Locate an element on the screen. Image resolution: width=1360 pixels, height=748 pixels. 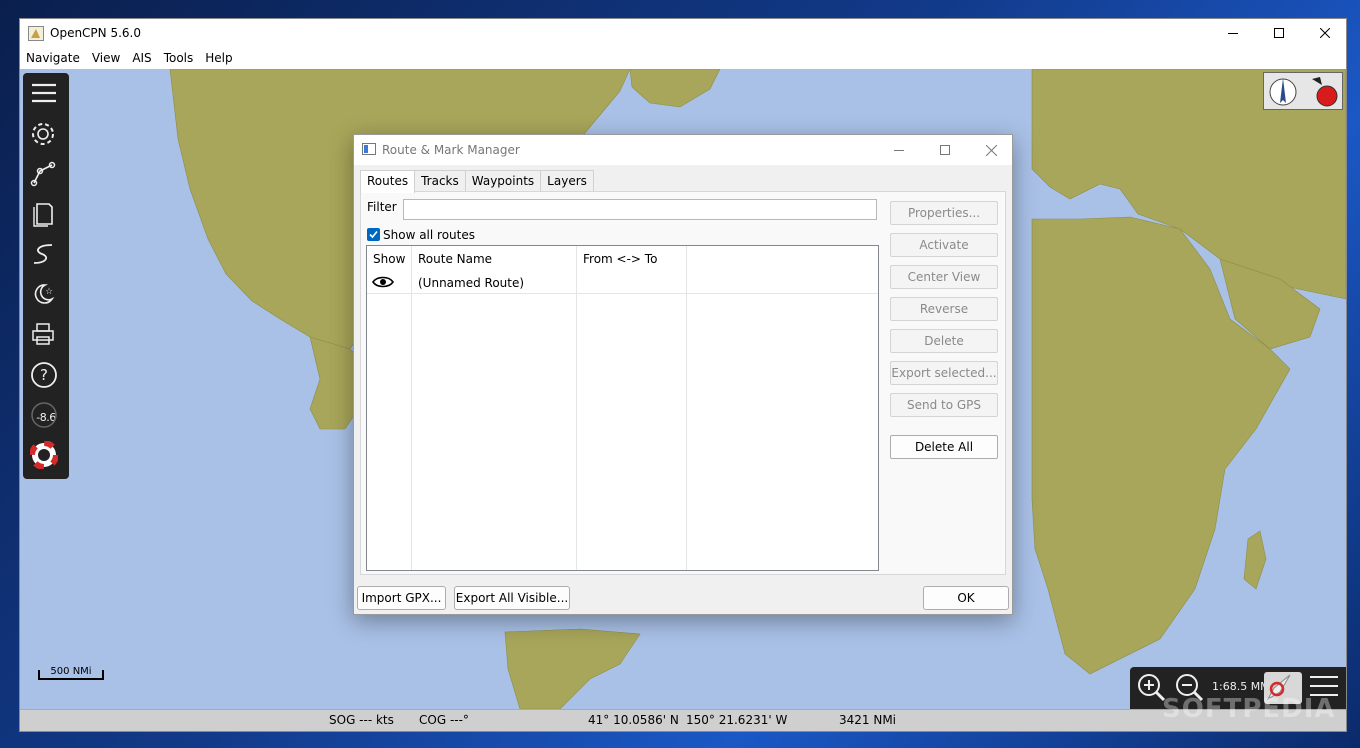
filter-input is located at coordinates (640, 209).